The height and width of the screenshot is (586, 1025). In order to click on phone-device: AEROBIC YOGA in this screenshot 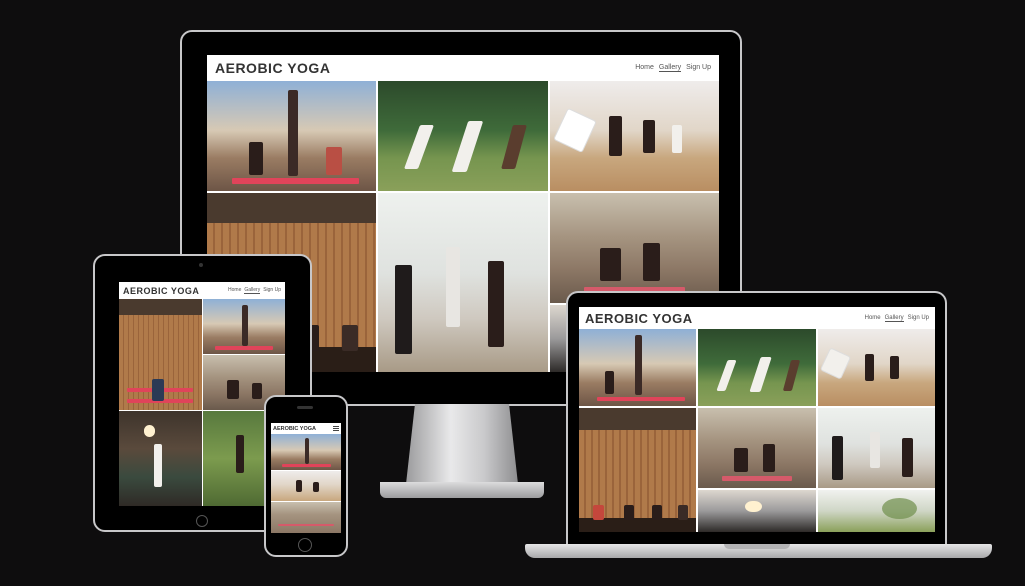, I will do `click(306, 476)`.